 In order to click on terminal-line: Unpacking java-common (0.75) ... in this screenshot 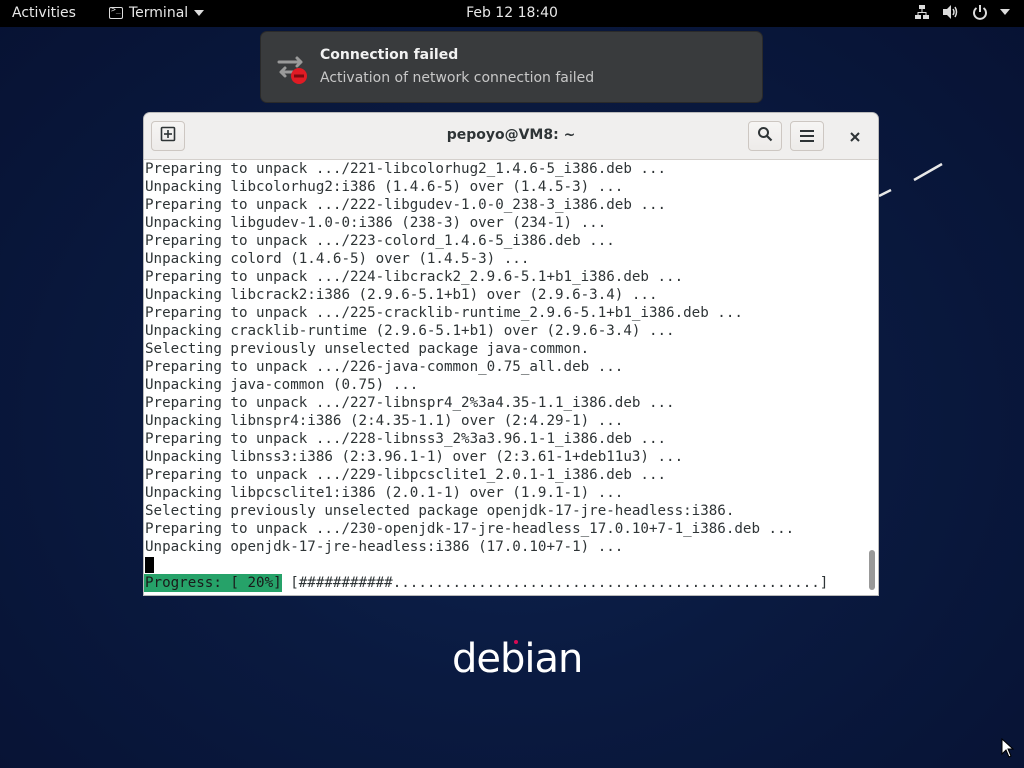, I will do `click(282, 385)`.